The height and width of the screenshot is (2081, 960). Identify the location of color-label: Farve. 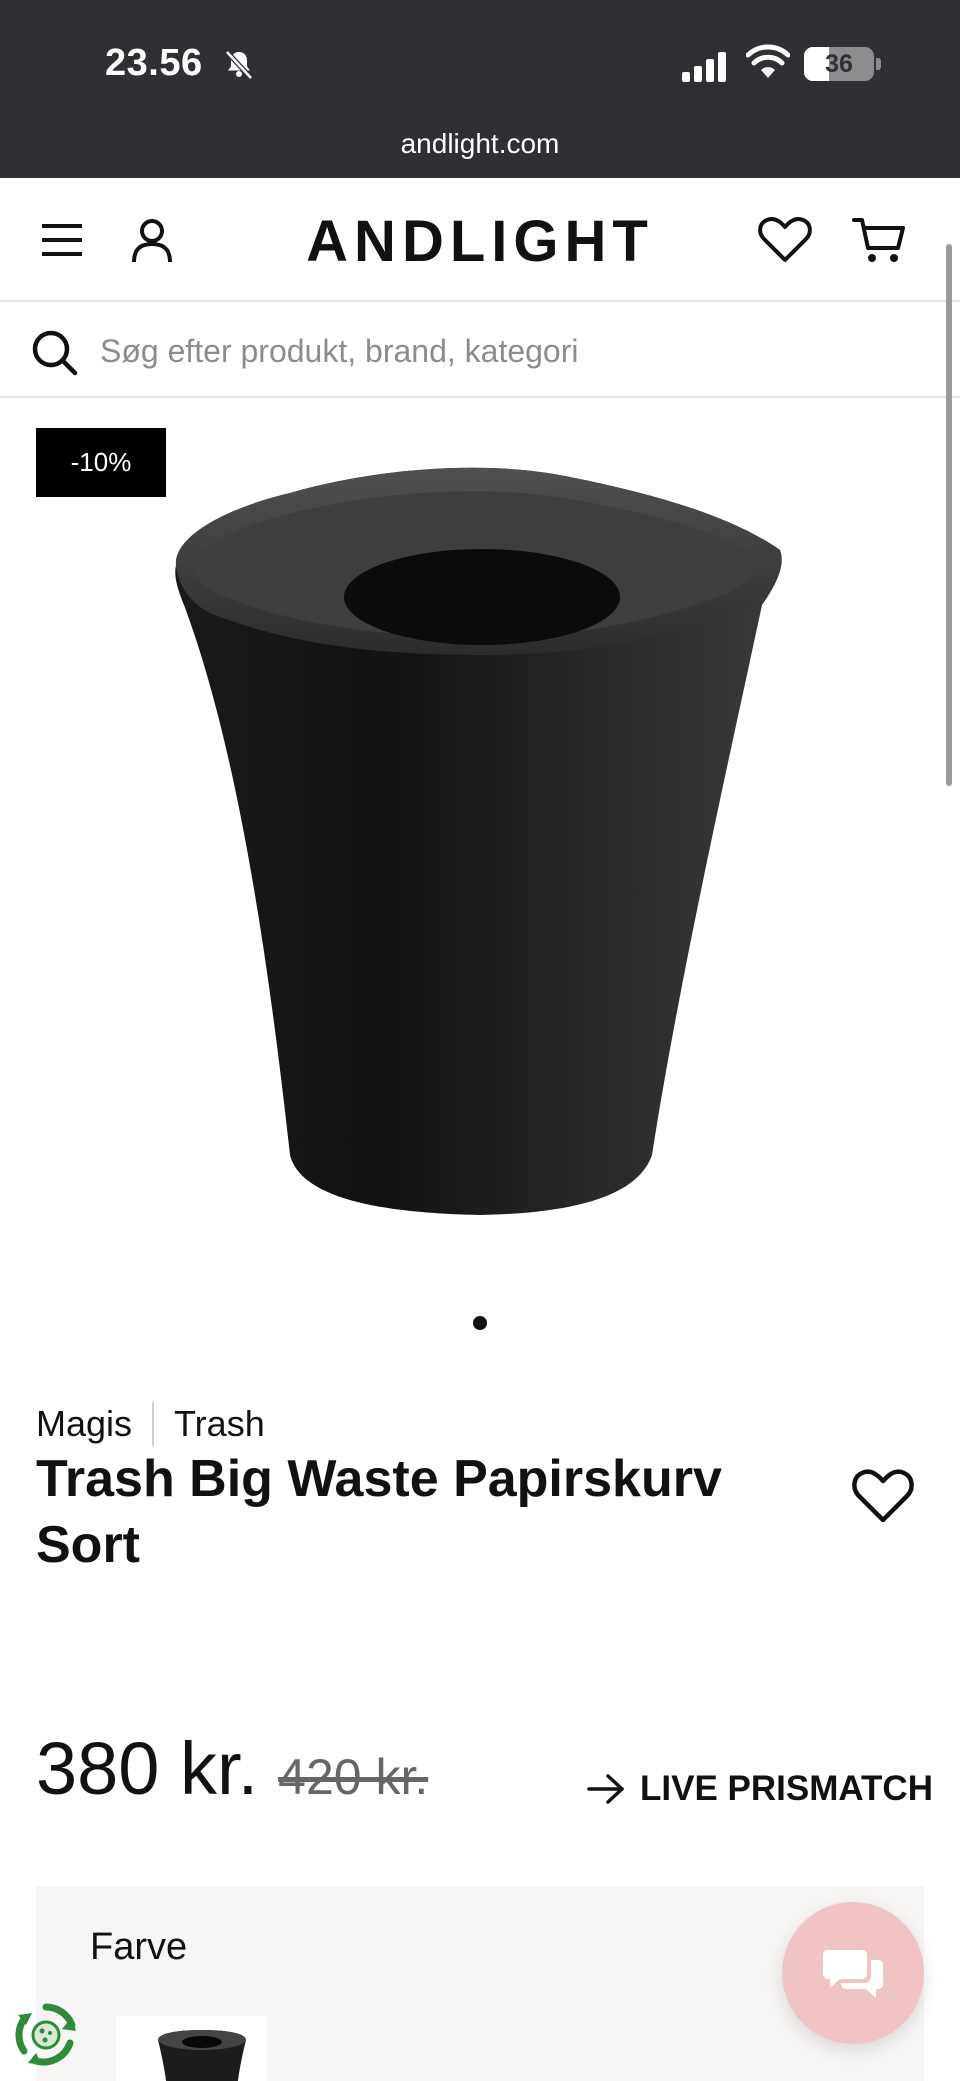
(139, 1947).